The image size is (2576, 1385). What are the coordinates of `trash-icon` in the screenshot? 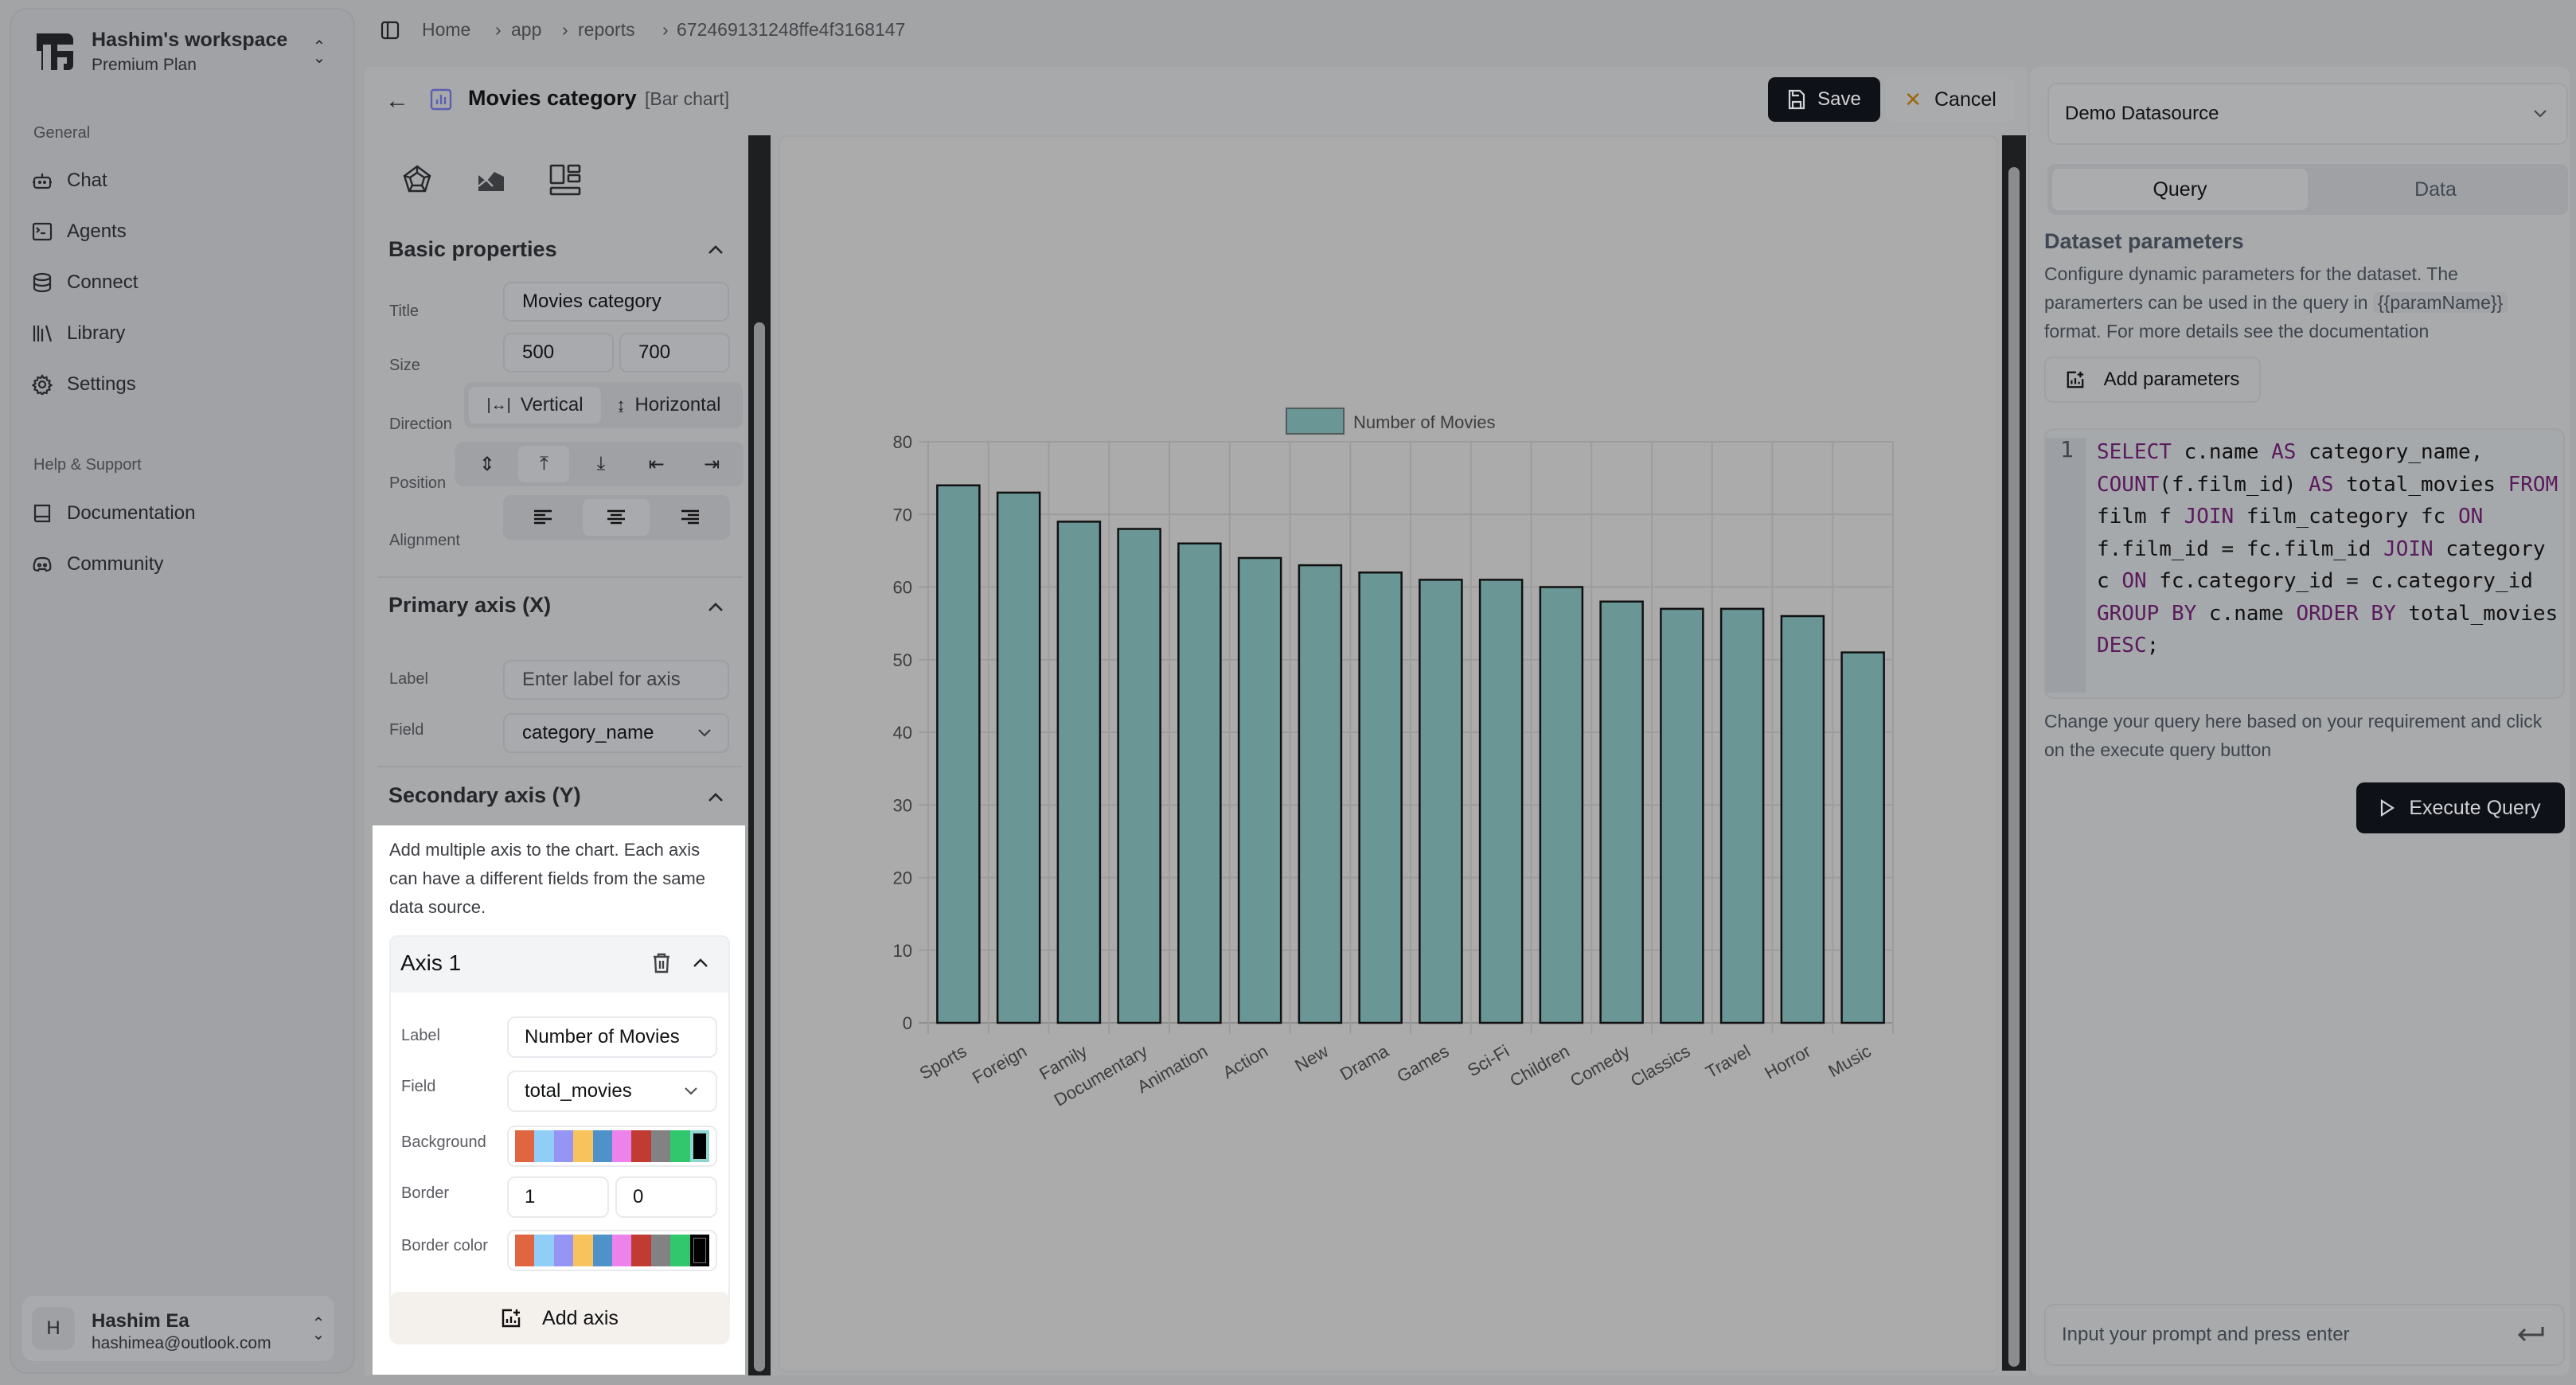 It's located at (661, 963).